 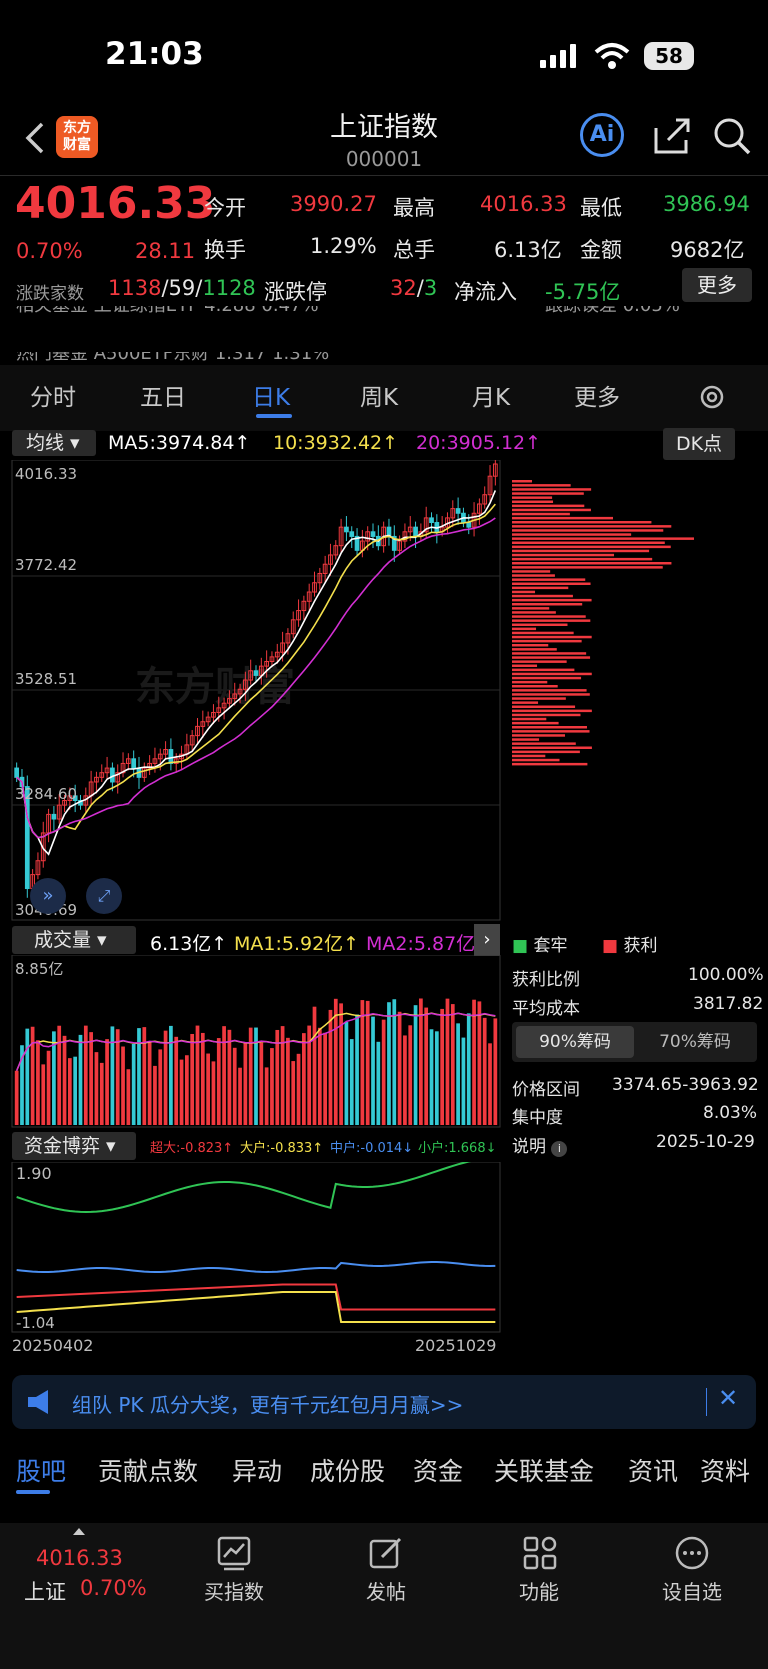 What do you see at coordinates (271, 395) in the screenshot?
I see `tab-daily-k: 日K` at bounding box center [271, 395].